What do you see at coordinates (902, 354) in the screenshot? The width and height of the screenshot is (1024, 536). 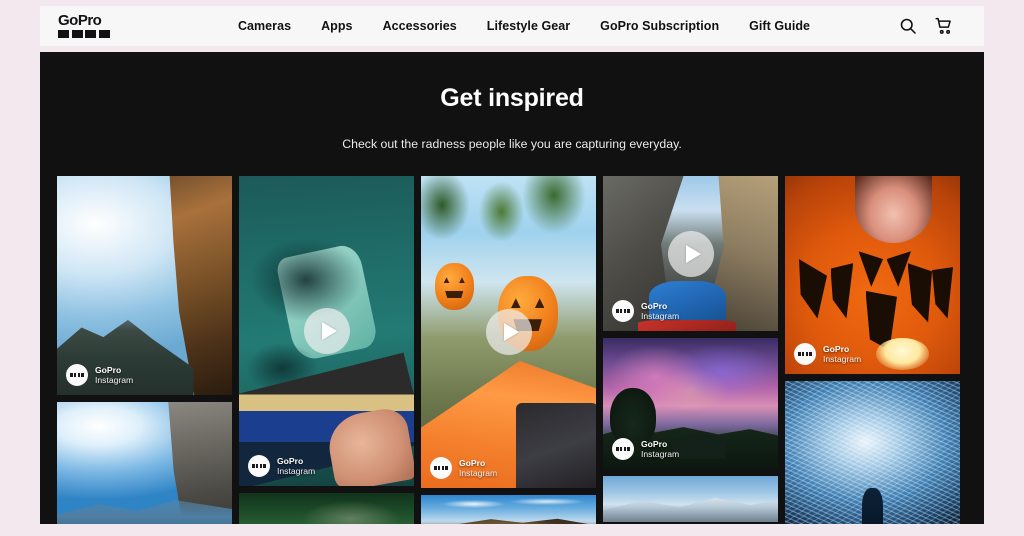 I see `scene-candle-glow` at bounding box center [902, 354].